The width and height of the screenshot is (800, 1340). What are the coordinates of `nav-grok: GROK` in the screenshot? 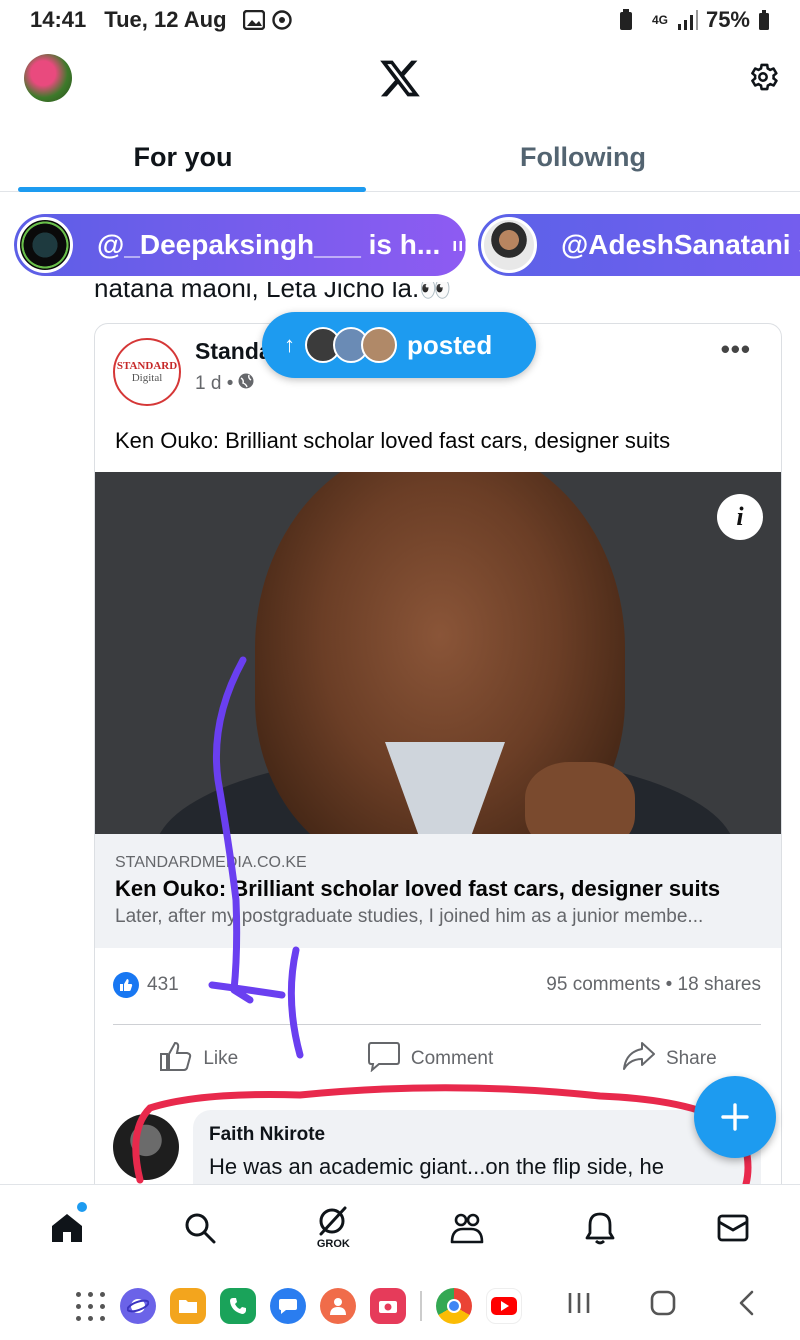 It's located at (333, 1228).